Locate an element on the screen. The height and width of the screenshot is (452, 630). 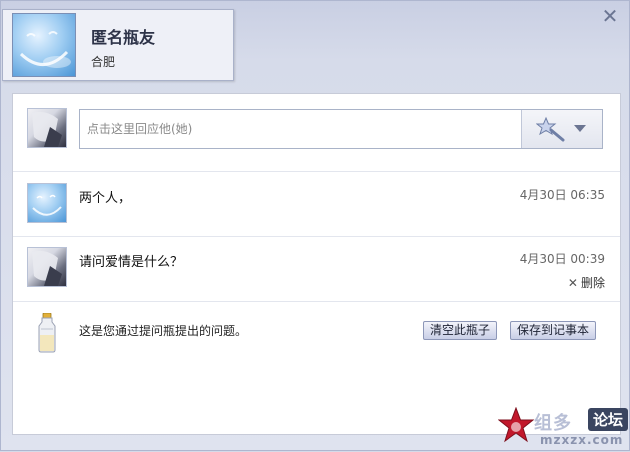
save-to-notebook-button: 保存到记事本 is located at coordinates (553, 330).